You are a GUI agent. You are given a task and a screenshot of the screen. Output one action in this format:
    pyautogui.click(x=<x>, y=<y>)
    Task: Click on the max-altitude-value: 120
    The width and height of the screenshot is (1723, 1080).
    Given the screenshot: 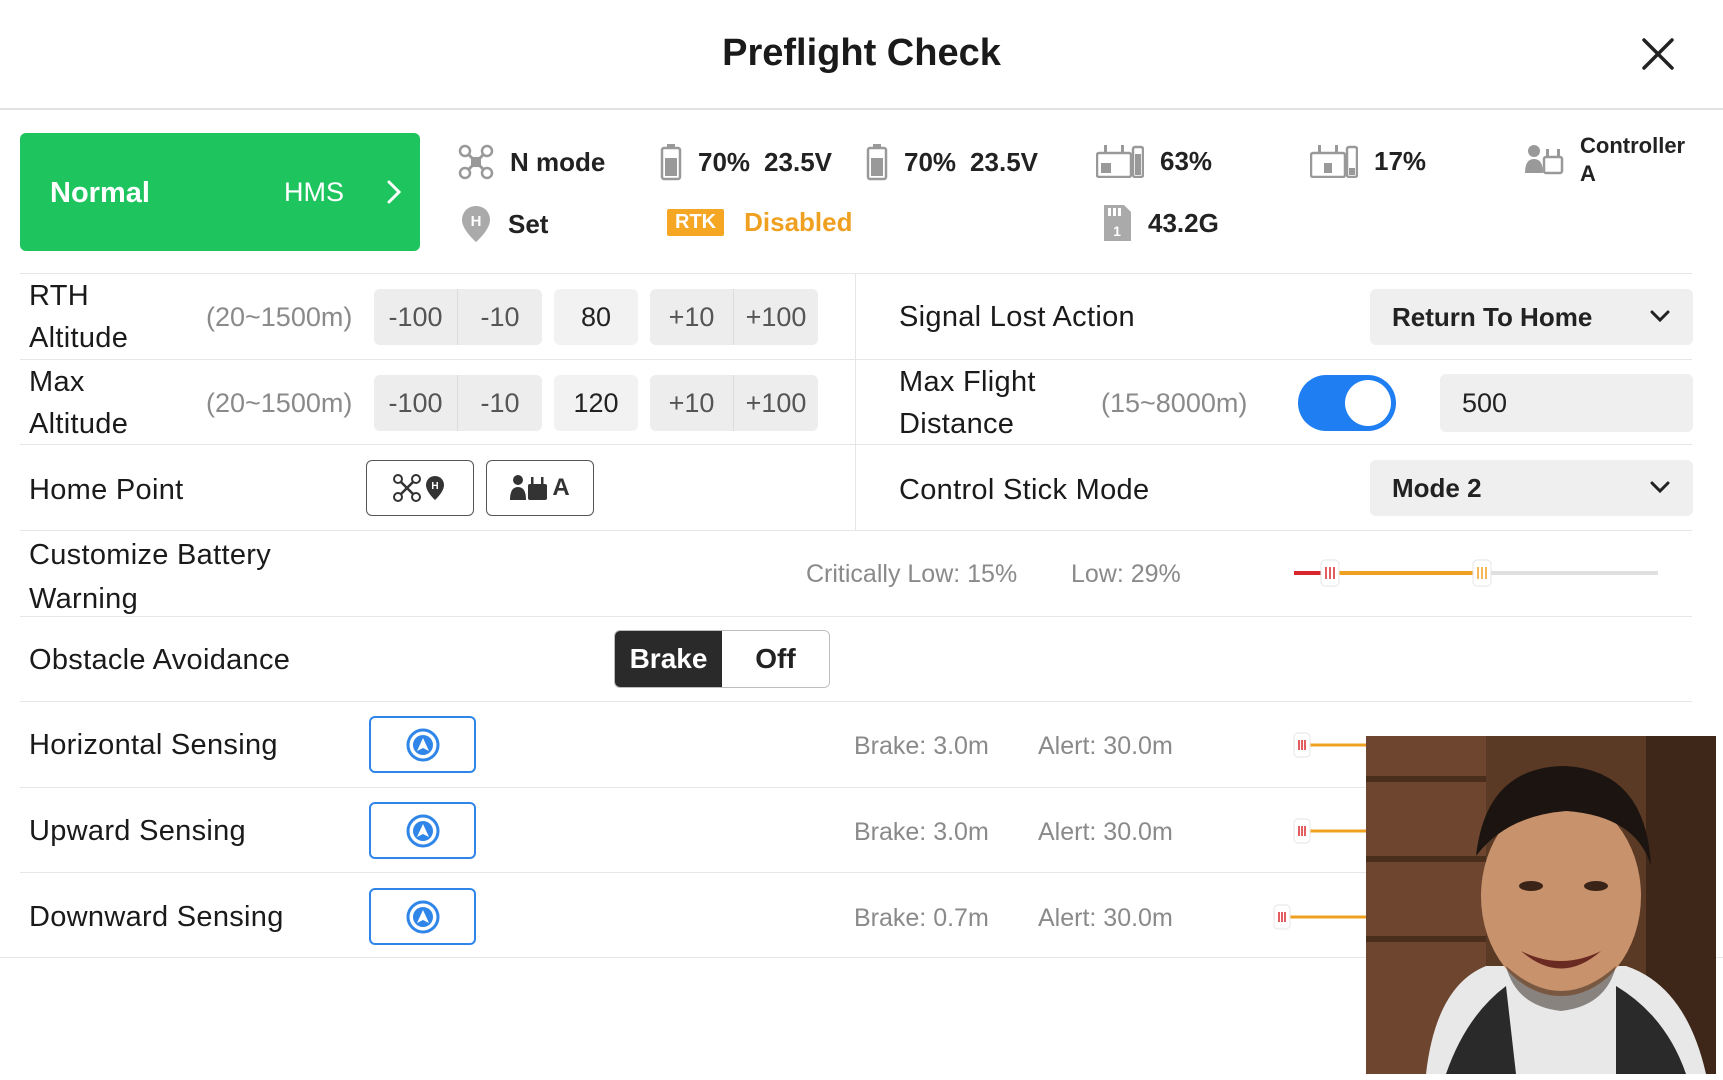 What is the action you would take?
    pyautogui.click(x=596, y=403)
    